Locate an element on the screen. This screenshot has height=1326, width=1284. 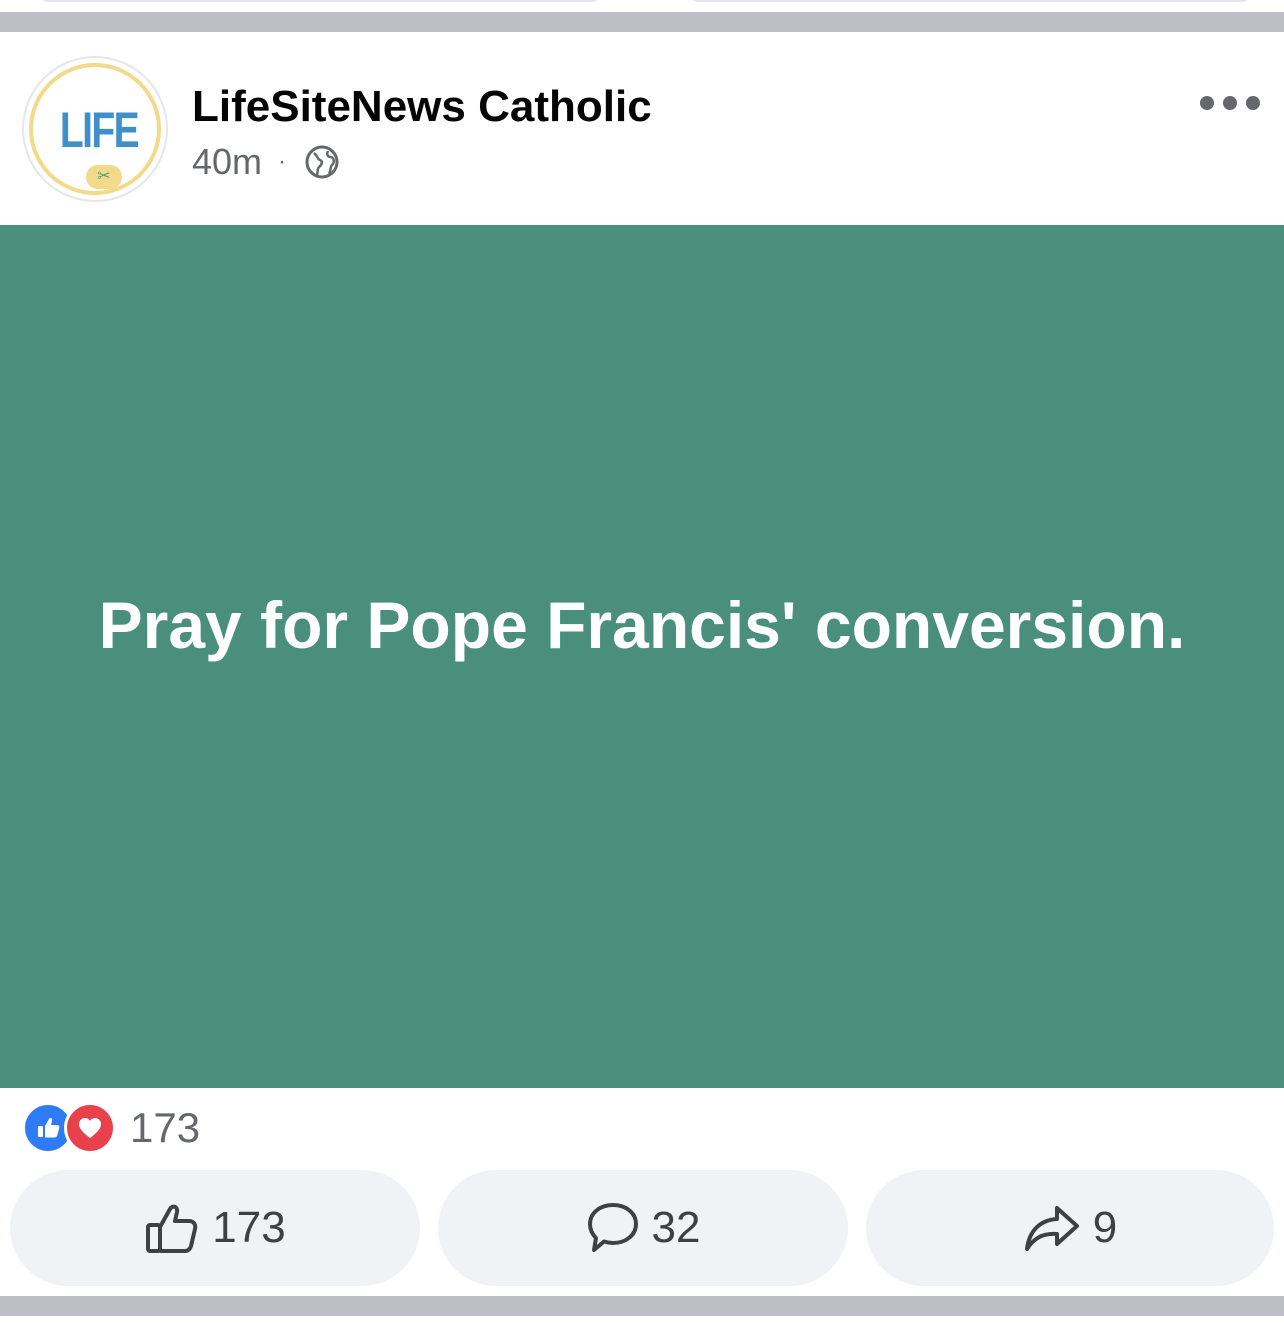
share-count: 9 is located at coordinates (1105, 1227).